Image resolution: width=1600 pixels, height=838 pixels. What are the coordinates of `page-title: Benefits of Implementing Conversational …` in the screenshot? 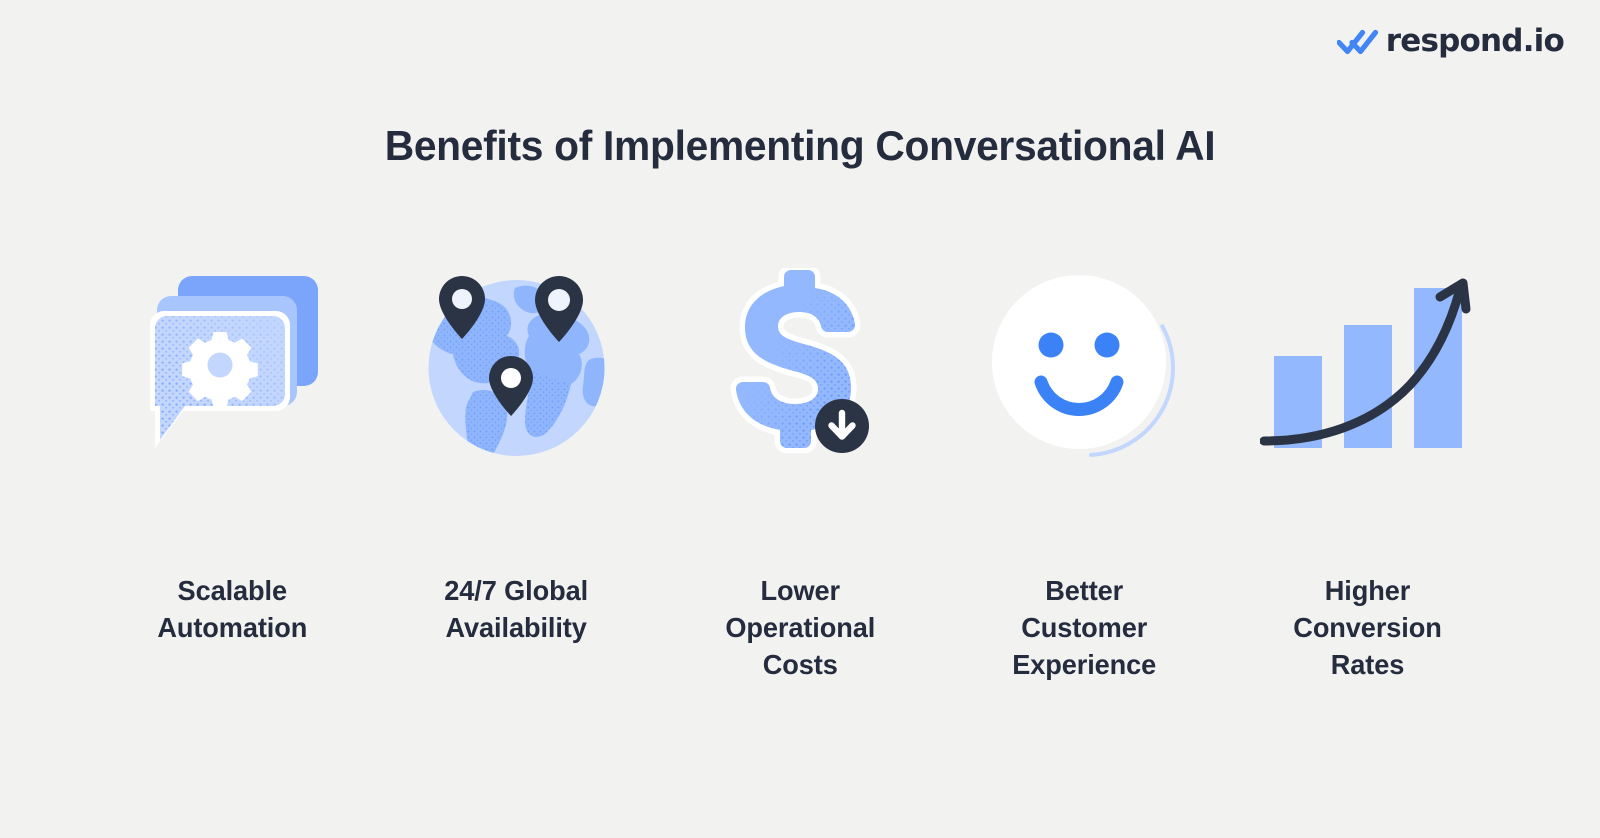 It's located at (800, 146).